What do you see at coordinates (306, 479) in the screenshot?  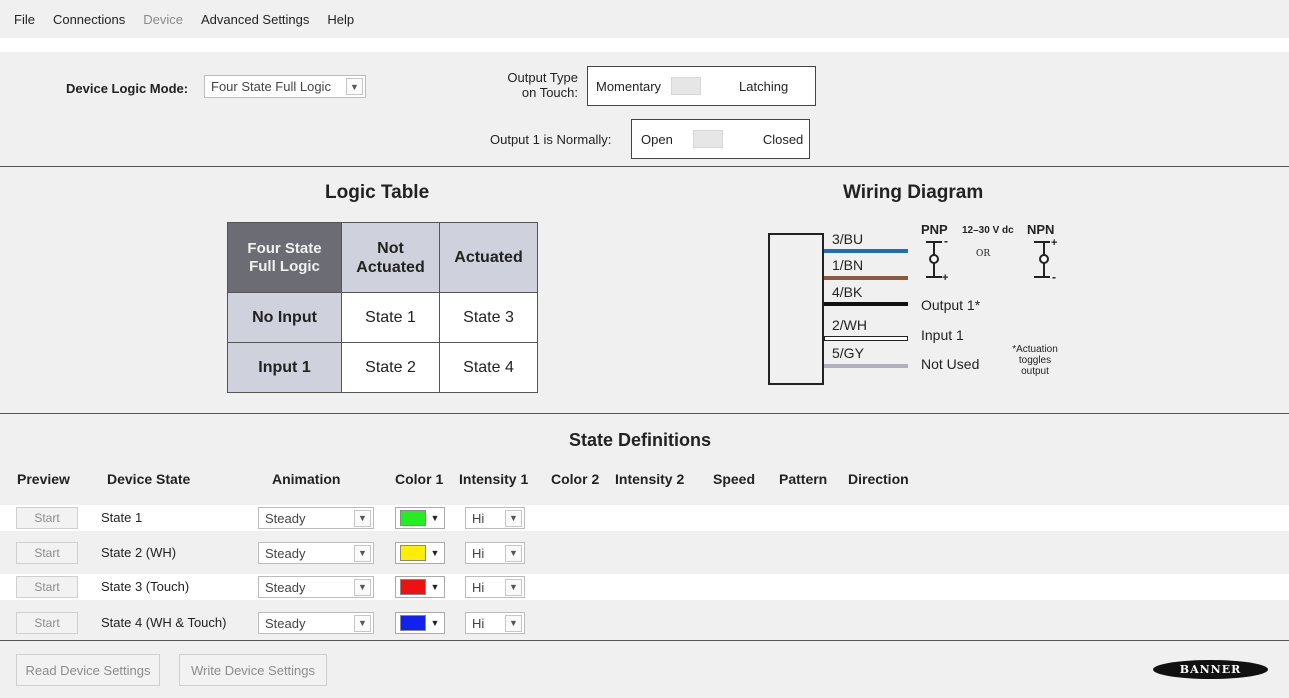 I see `col-animation: Animation` at bounding box center [306, 479].